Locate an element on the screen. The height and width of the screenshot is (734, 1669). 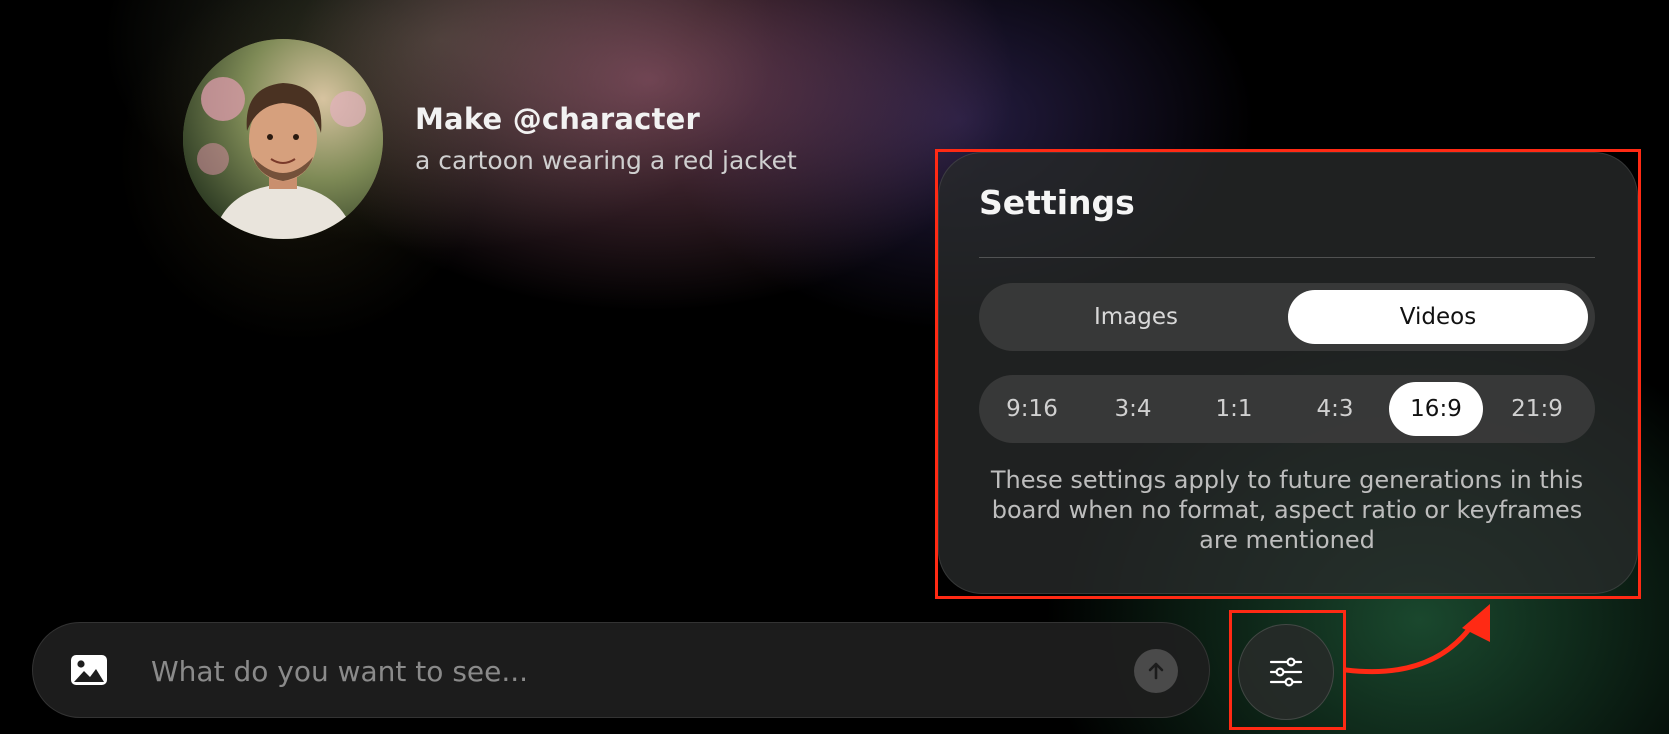
character-avatar is located at coordinates (283, 139).